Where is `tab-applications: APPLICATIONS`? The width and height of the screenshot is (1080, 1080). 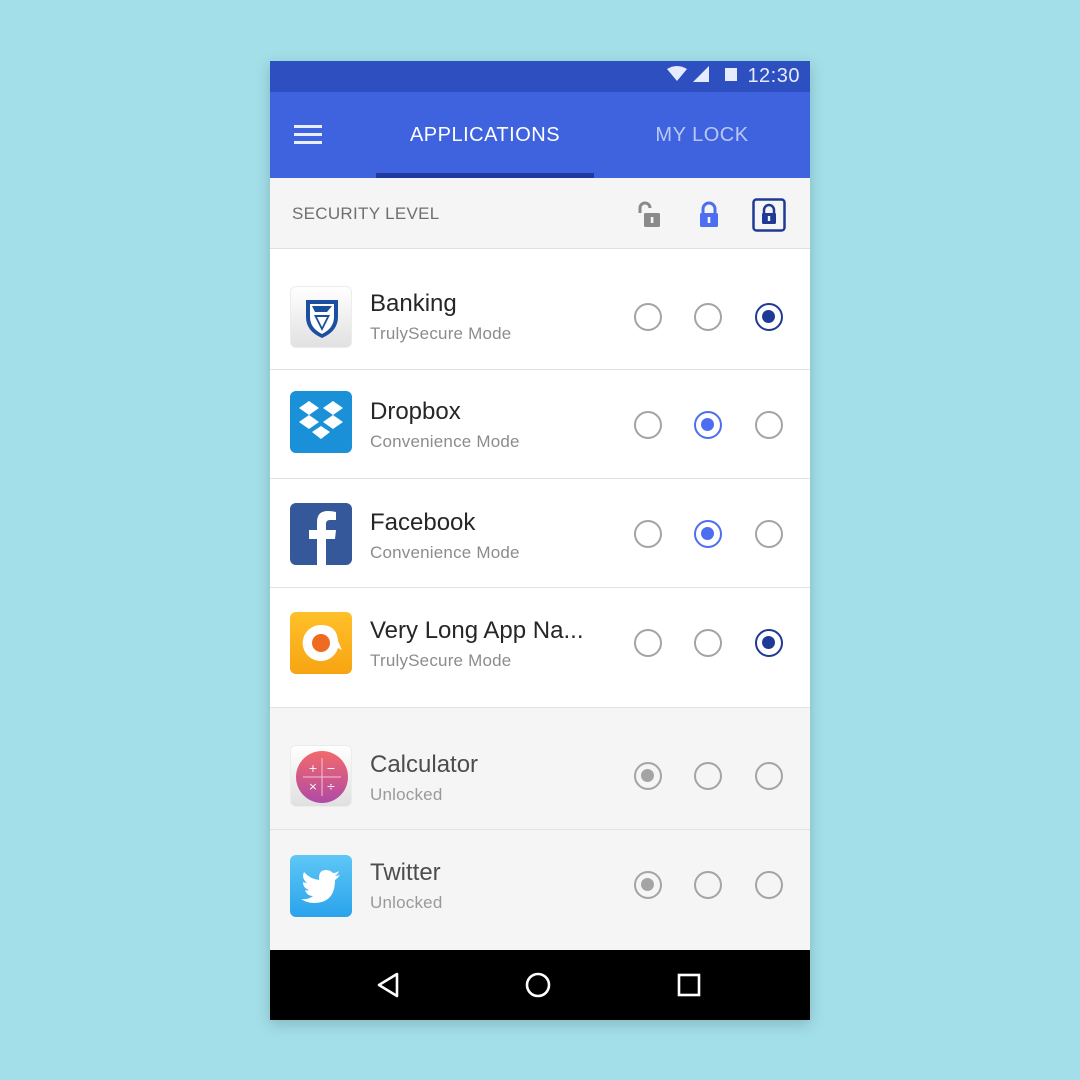
tab-applications: APPLICATIONS is located at coordinates (485, 135).